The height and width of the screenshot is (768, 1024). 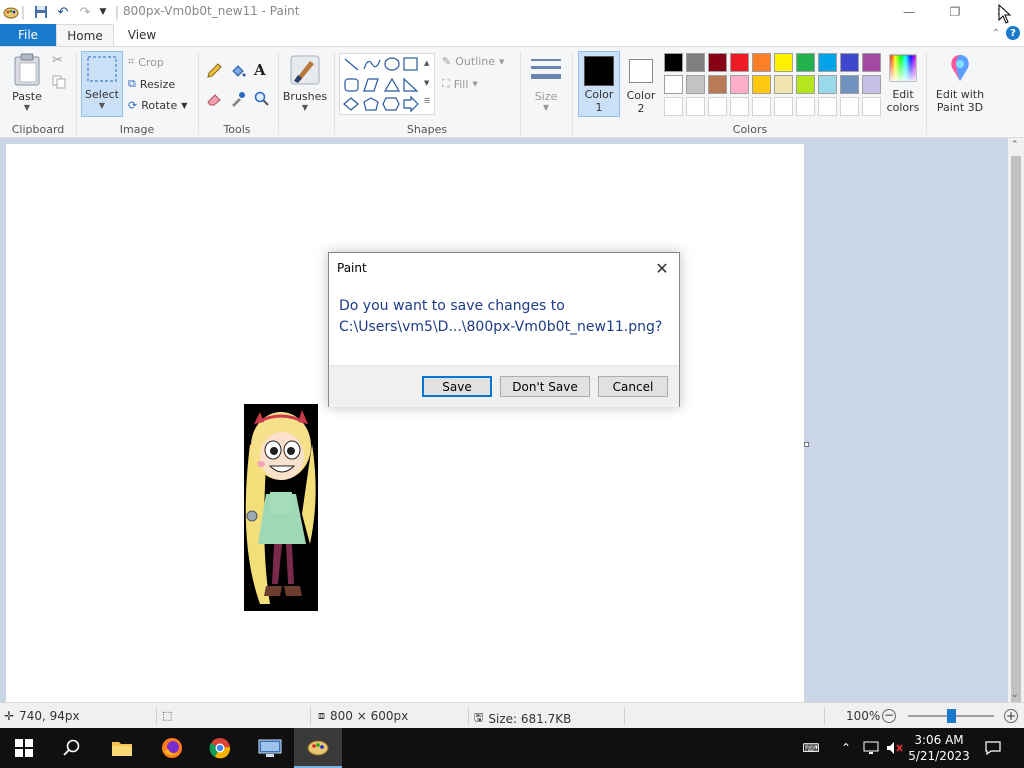 I want to click on action-center-icon, so click(x=993, y=748).